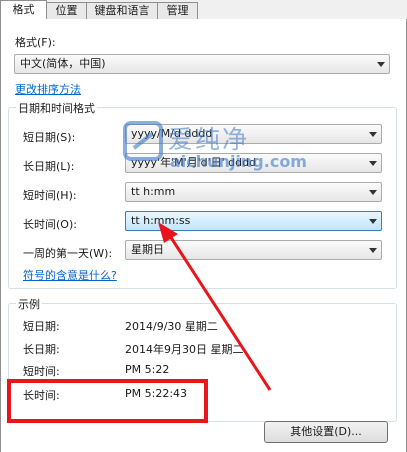  I want to click on annotation-arrow-line, so click(220, 313).